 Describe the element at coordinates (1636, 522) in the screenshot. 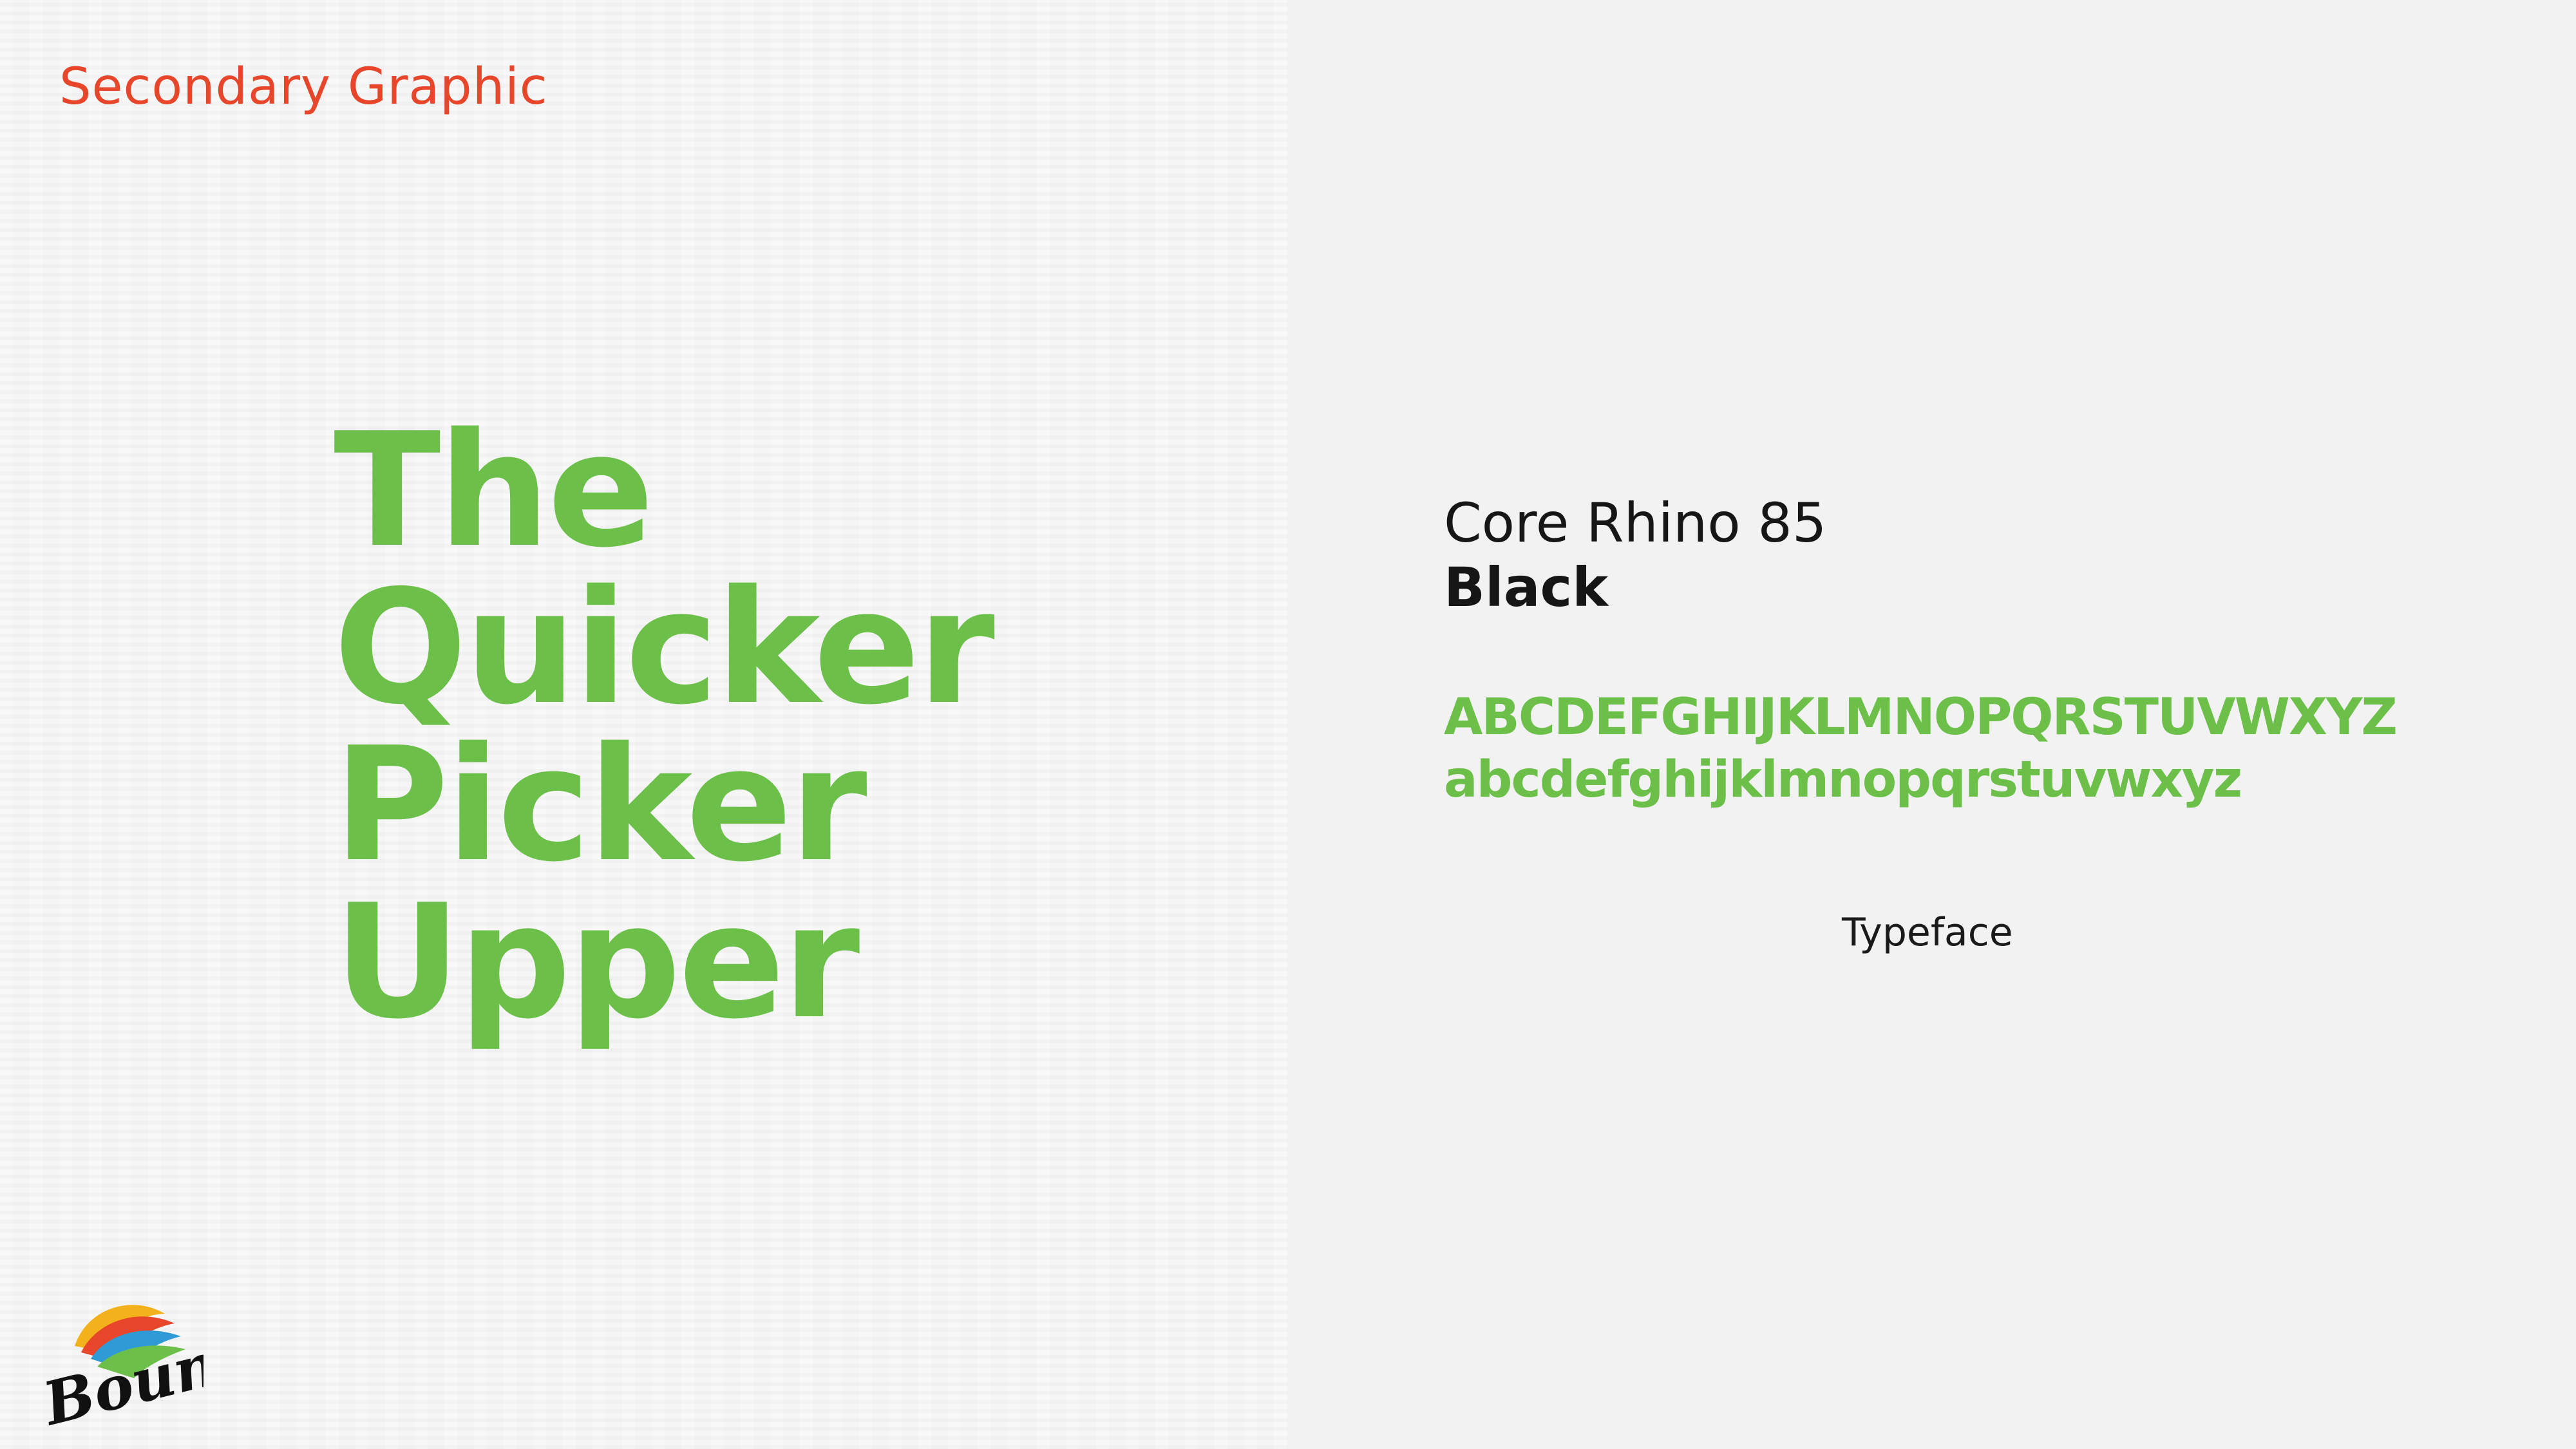

I see `font-name: Core Rhino 85` at that location.